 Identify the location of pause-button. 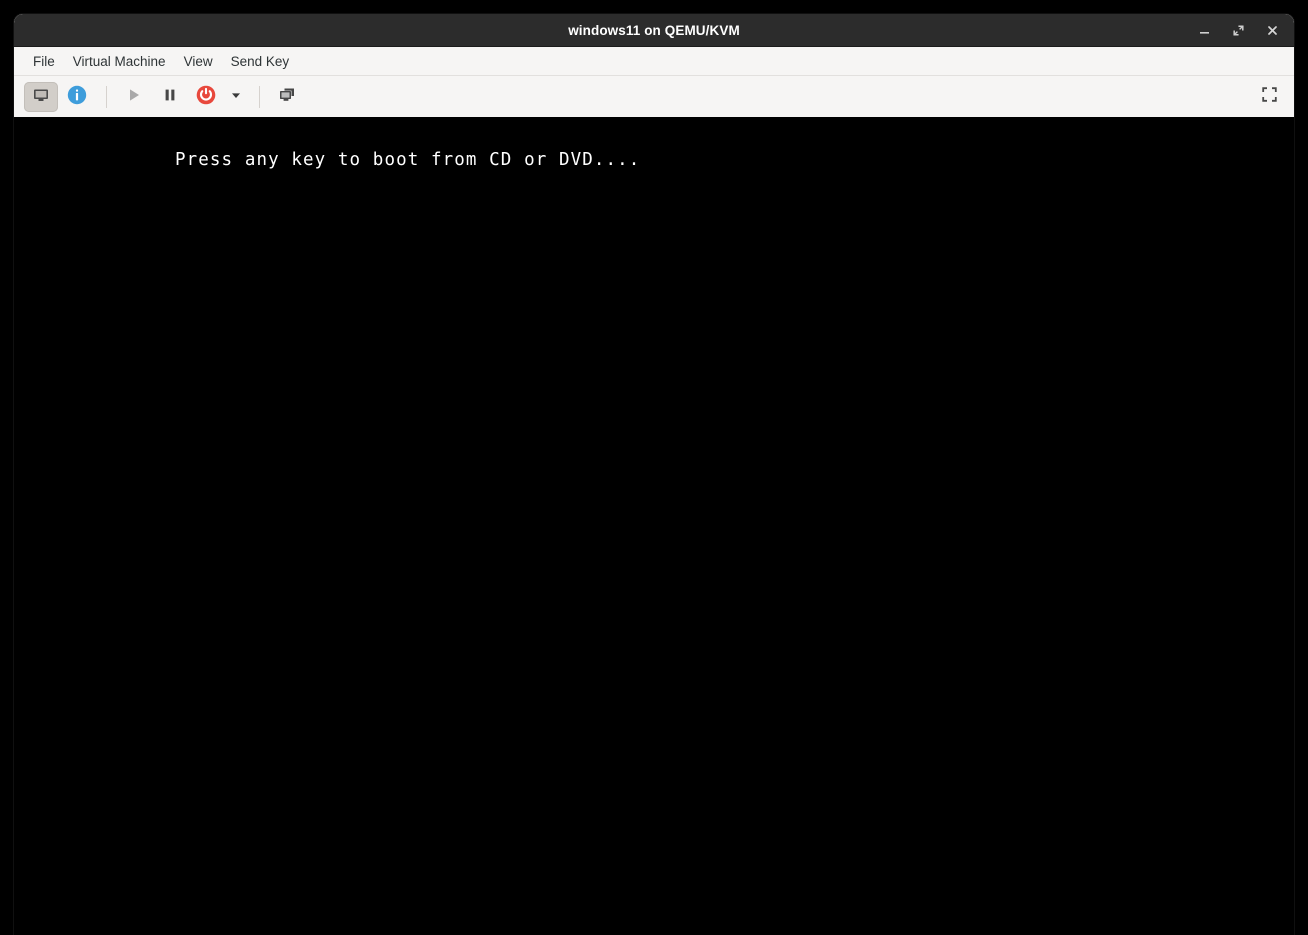
(170, 97).